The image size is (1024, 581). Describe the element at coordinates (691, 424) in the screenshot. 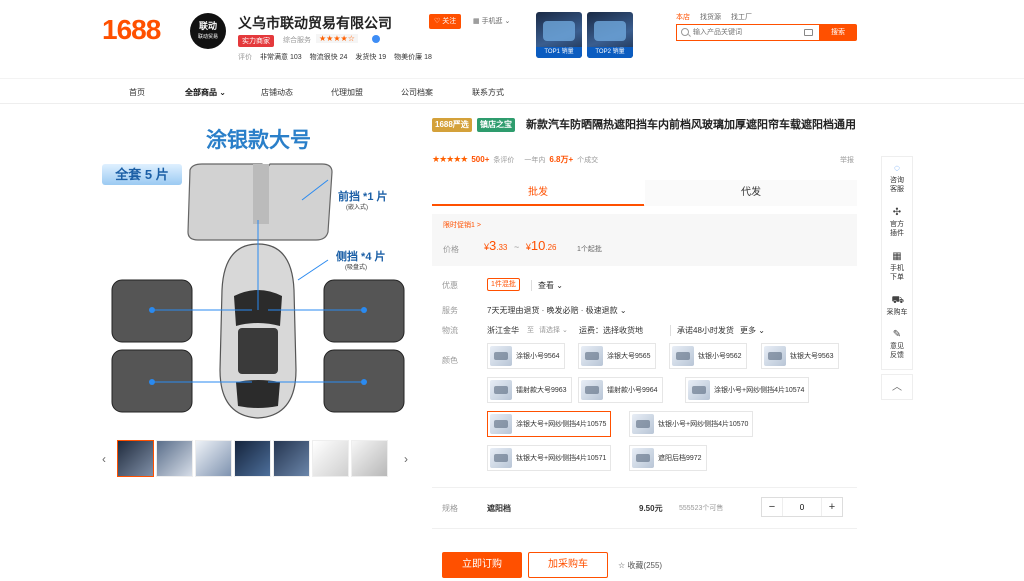

I see `color-option: 钛银小号+网纱侧挡4片10570` at that location.